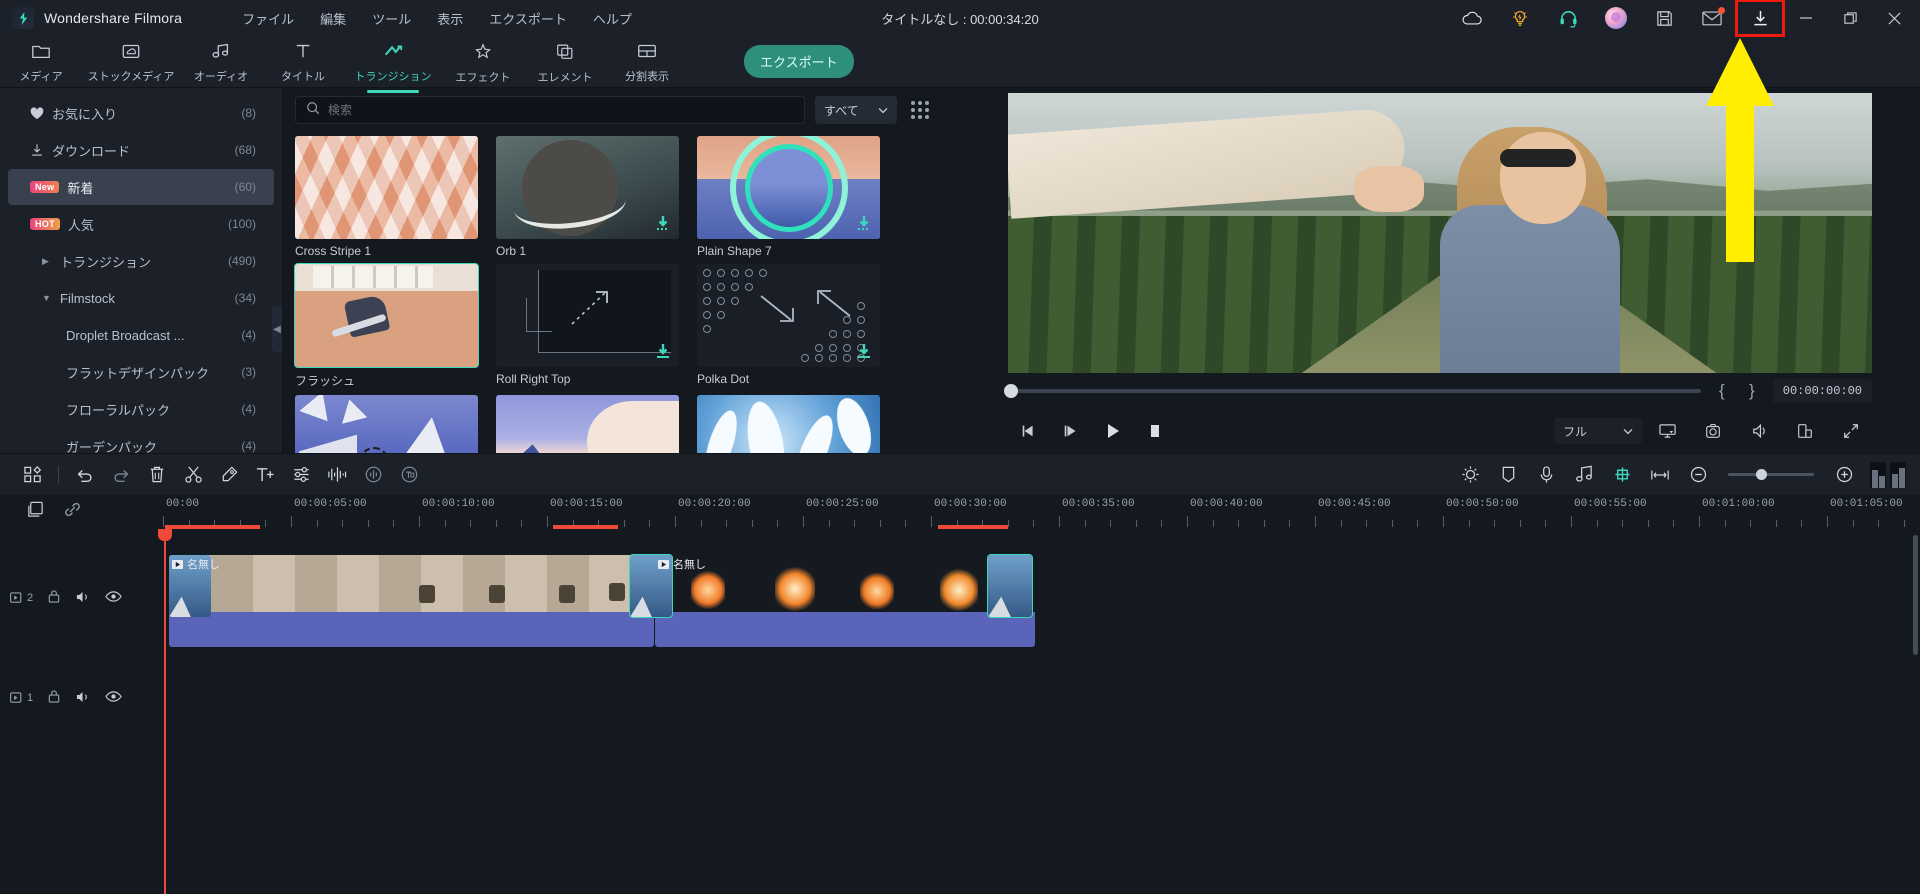  Describe the element at coordinates (221, 61) in the screenshot. I see `tab-audio: オーディオ` at that location.